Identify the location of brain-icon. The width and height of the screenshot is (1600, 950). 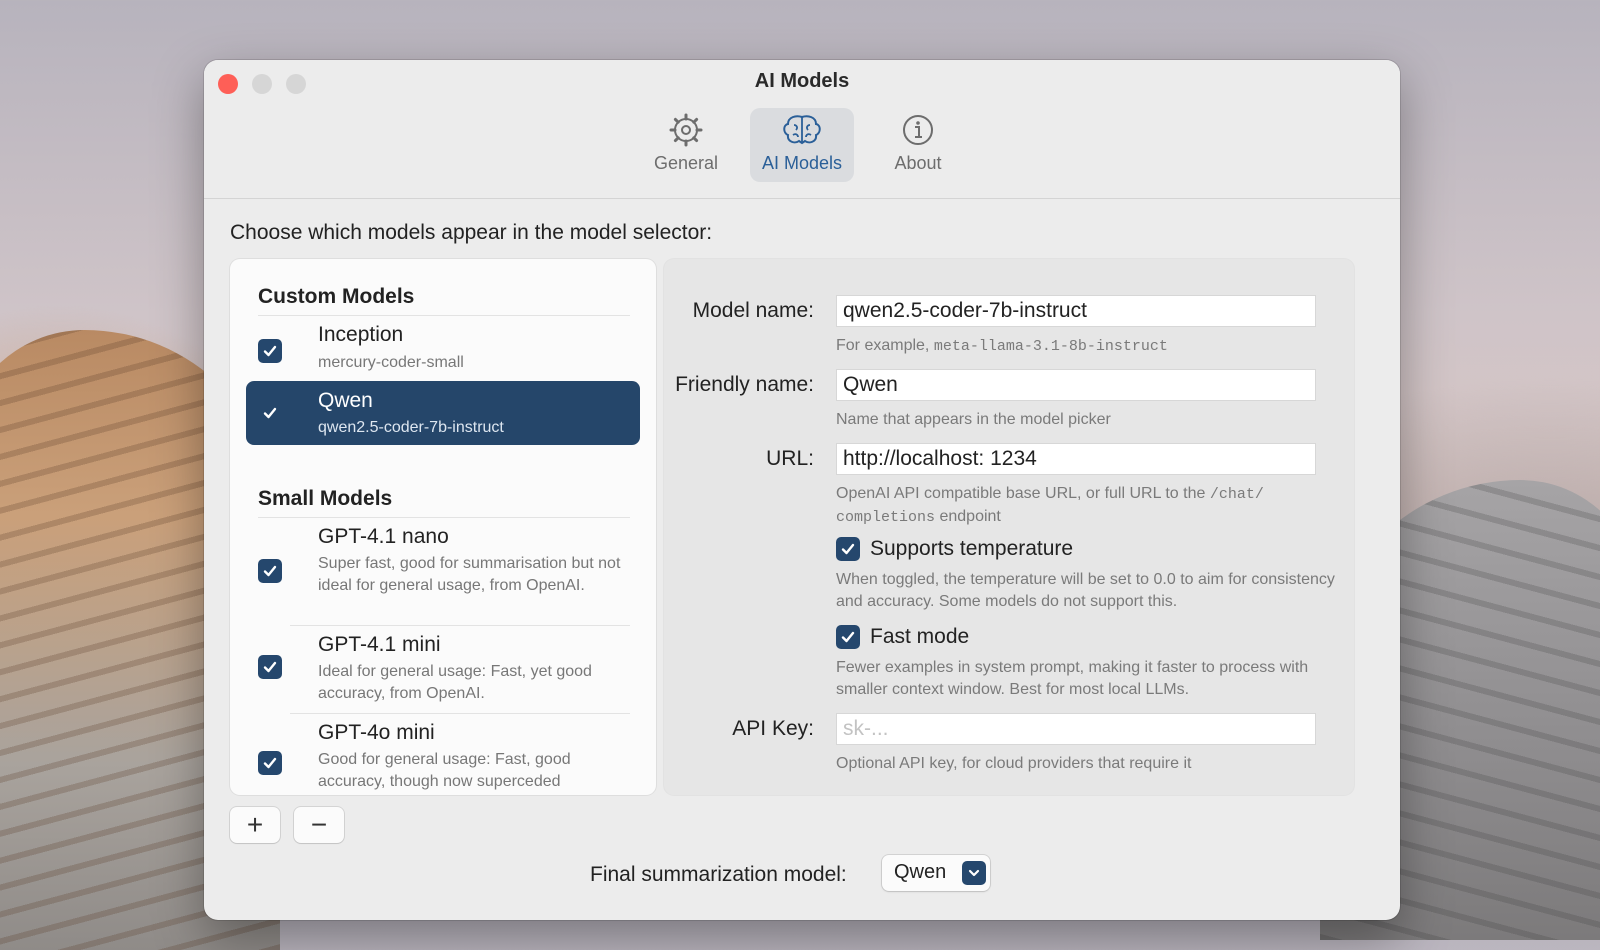
(802, 130).